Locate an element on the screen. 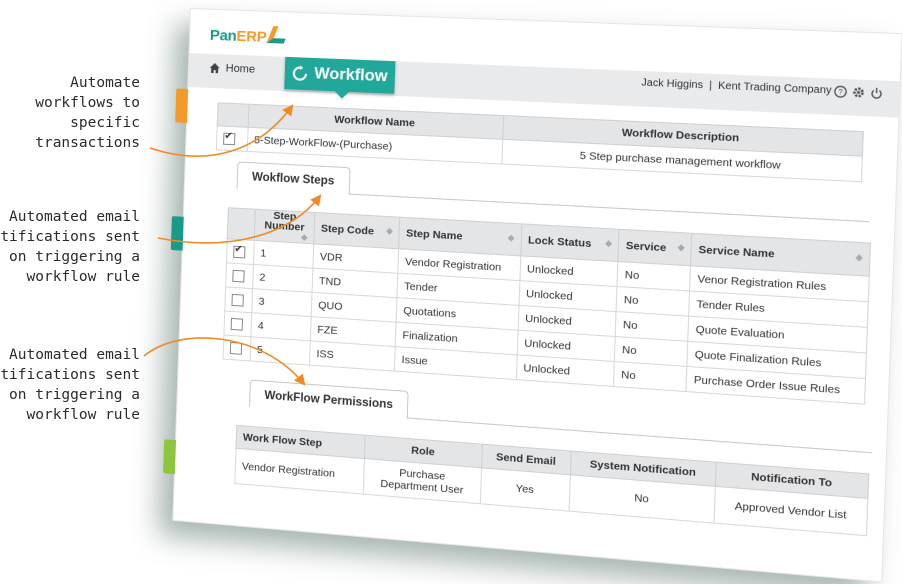 The width and height of the screenshot is (902, 584). top-icons: ? is located at coordinates (859, 92).